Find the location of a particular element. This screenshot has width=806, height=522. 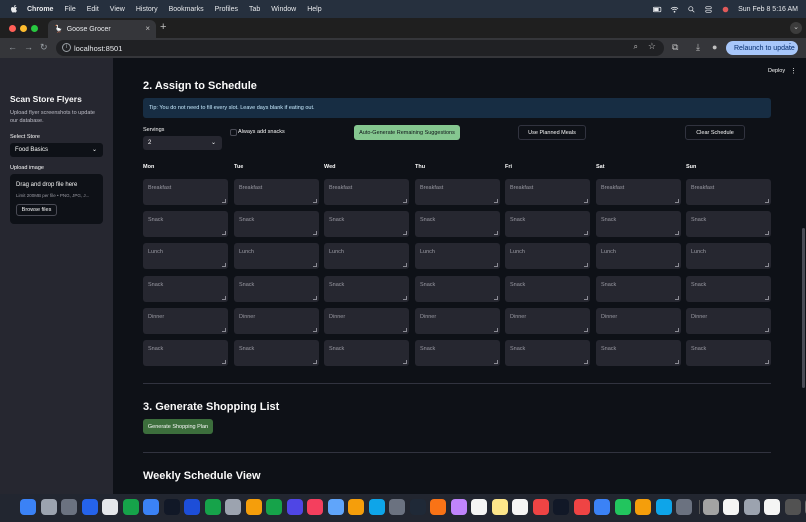

menu-edit: Edit is located at coordinates (93, 9).